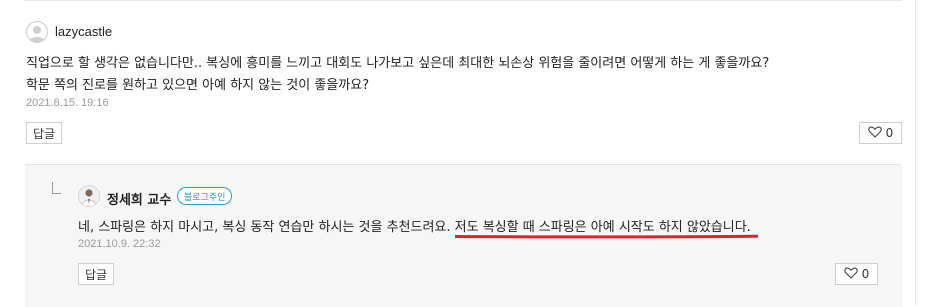 Image resolution: width=926 pixels, height=307 pixels. What do you see at coordinates (602, 227) in the screenshot?
I see `highlighted-text: 저도 복싱할 때 스파링은 아예 시작도 하지 않았습니다.` at bounding box center [602, 227].